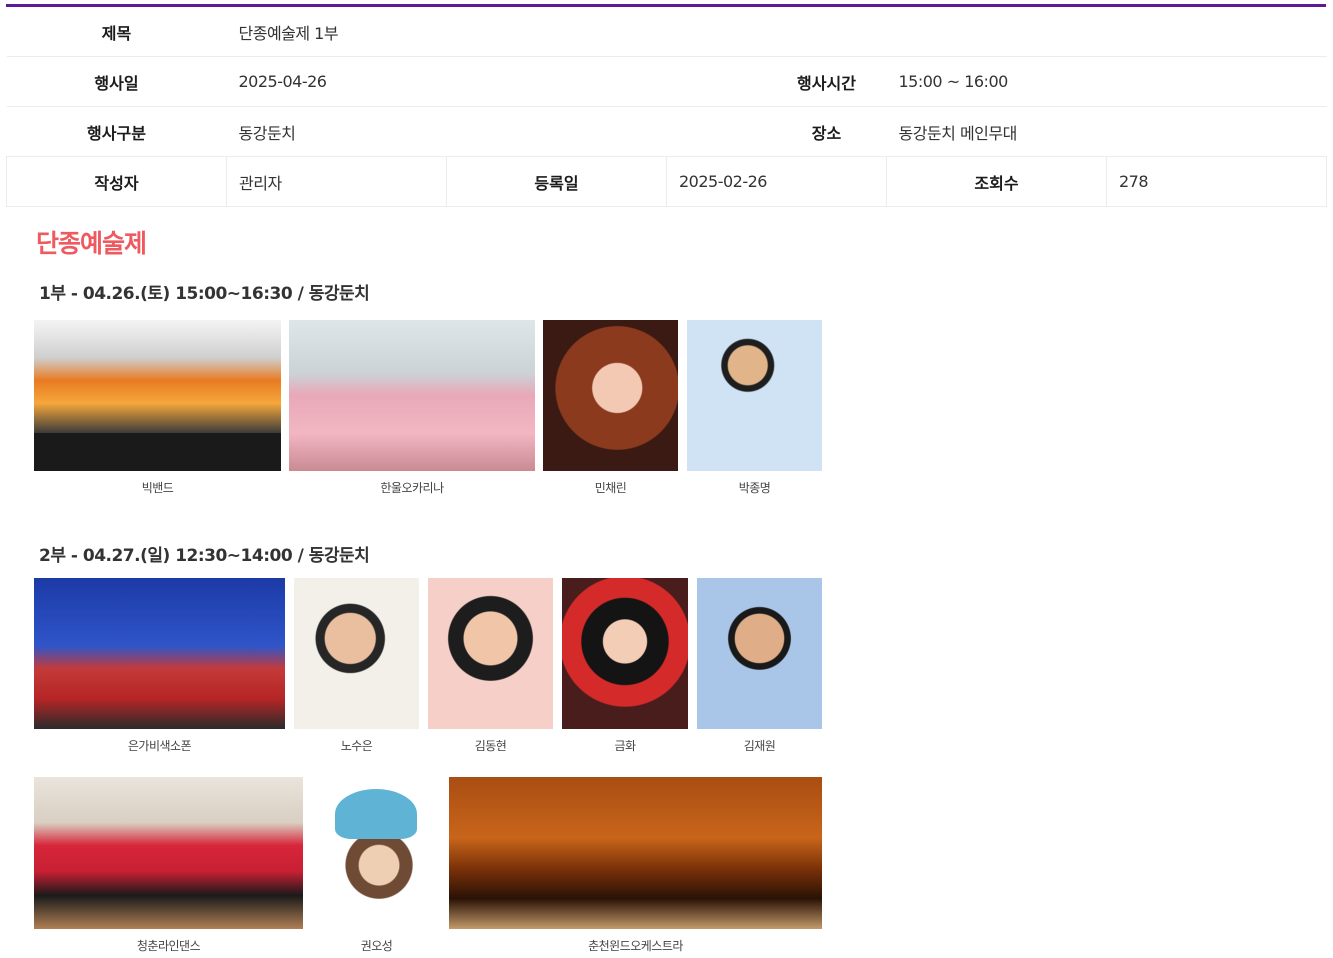 Image resolution: width=1333 pixels, height=958 pixels. I want to click on info-row-meta: 작성자 관리자 등록일 2025-02-26 조회수 278, so click(667, 181).